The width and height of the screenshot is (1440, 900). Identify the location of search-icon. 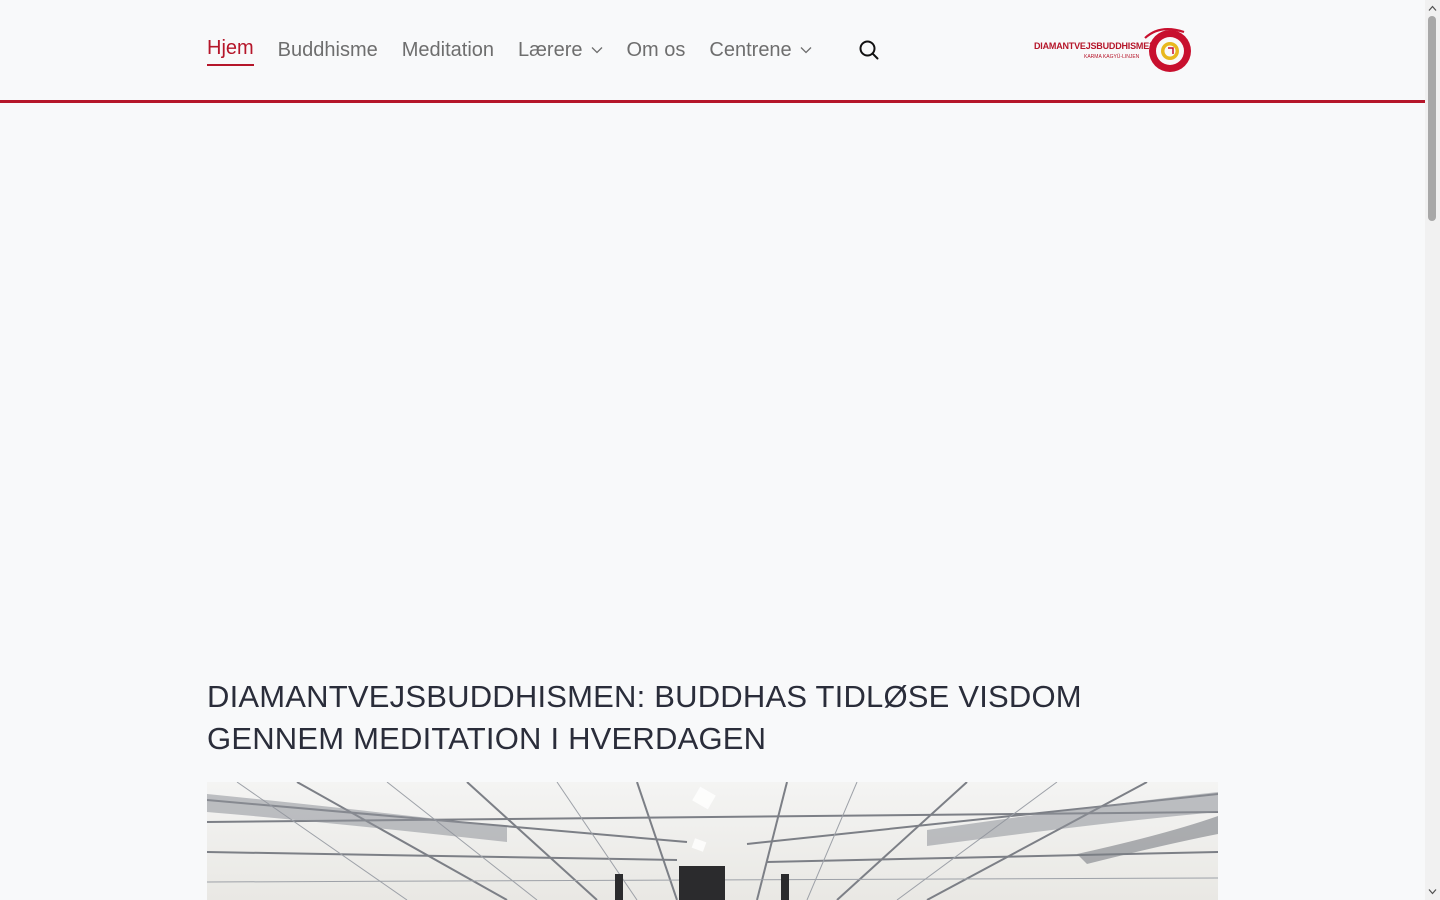
(869, 50).